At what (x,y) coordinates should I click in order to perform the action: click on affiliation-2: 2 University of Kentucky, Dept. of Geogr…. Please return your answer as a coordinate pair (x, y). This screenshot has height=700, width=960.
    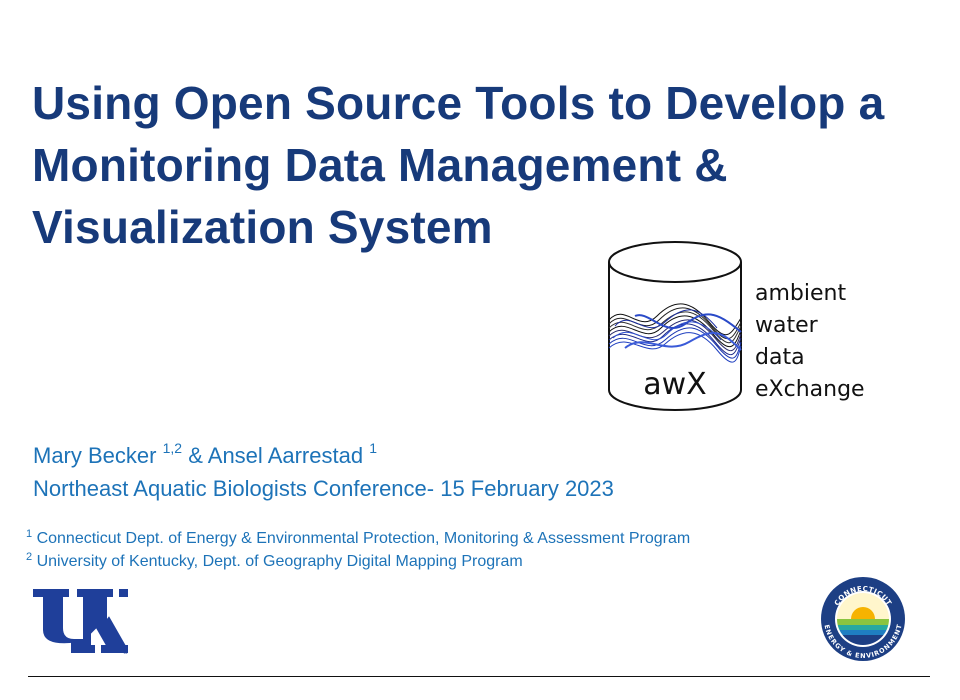
    Looking at the image, I should click on (274, 562).